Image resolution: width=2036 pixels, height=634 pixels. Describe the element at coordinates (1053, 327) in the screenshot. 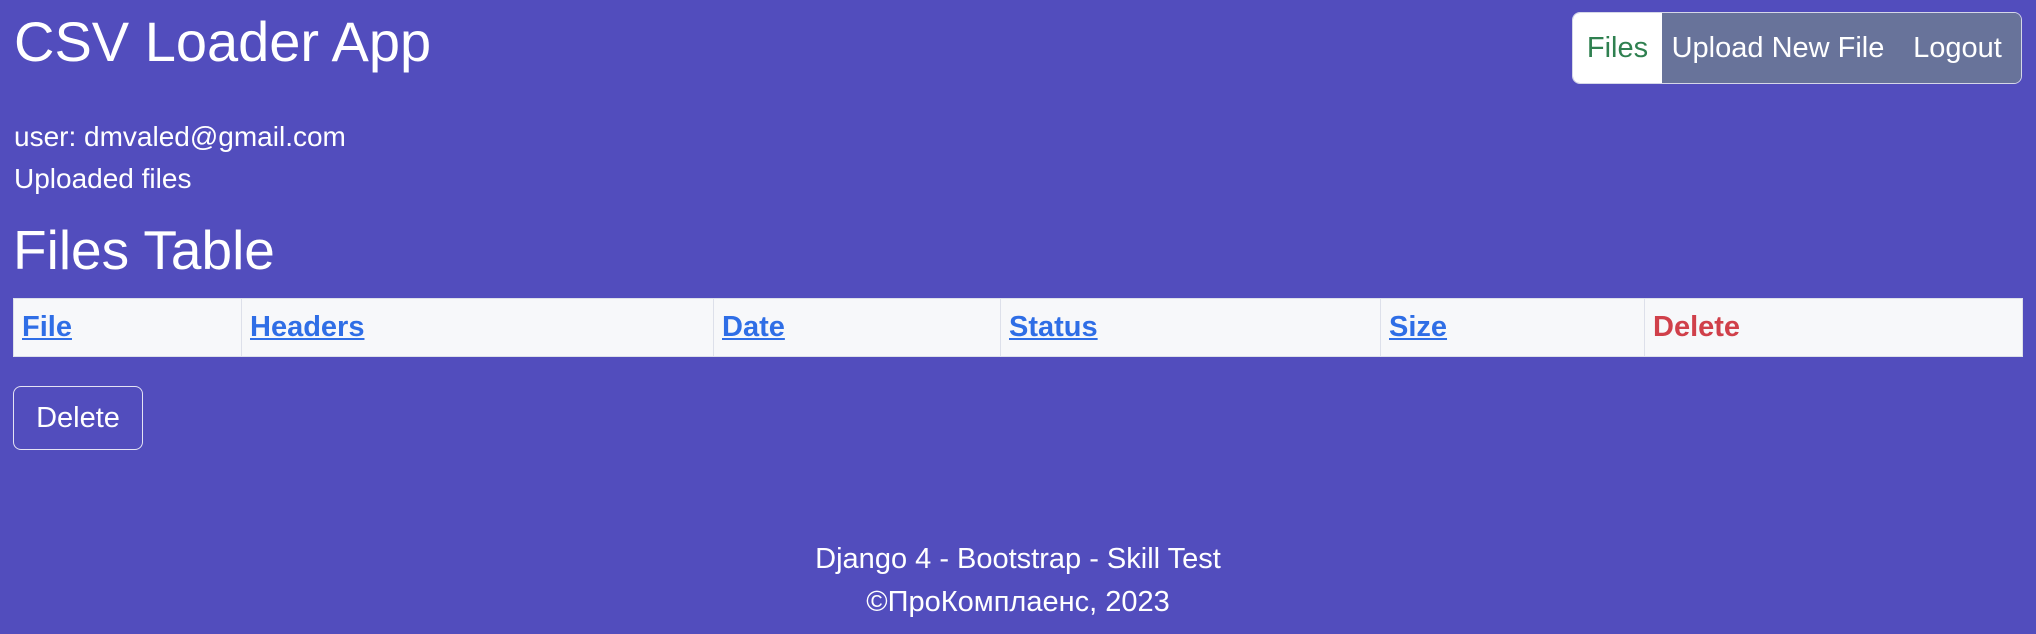

I see `sort-status-link: Status` at that location.